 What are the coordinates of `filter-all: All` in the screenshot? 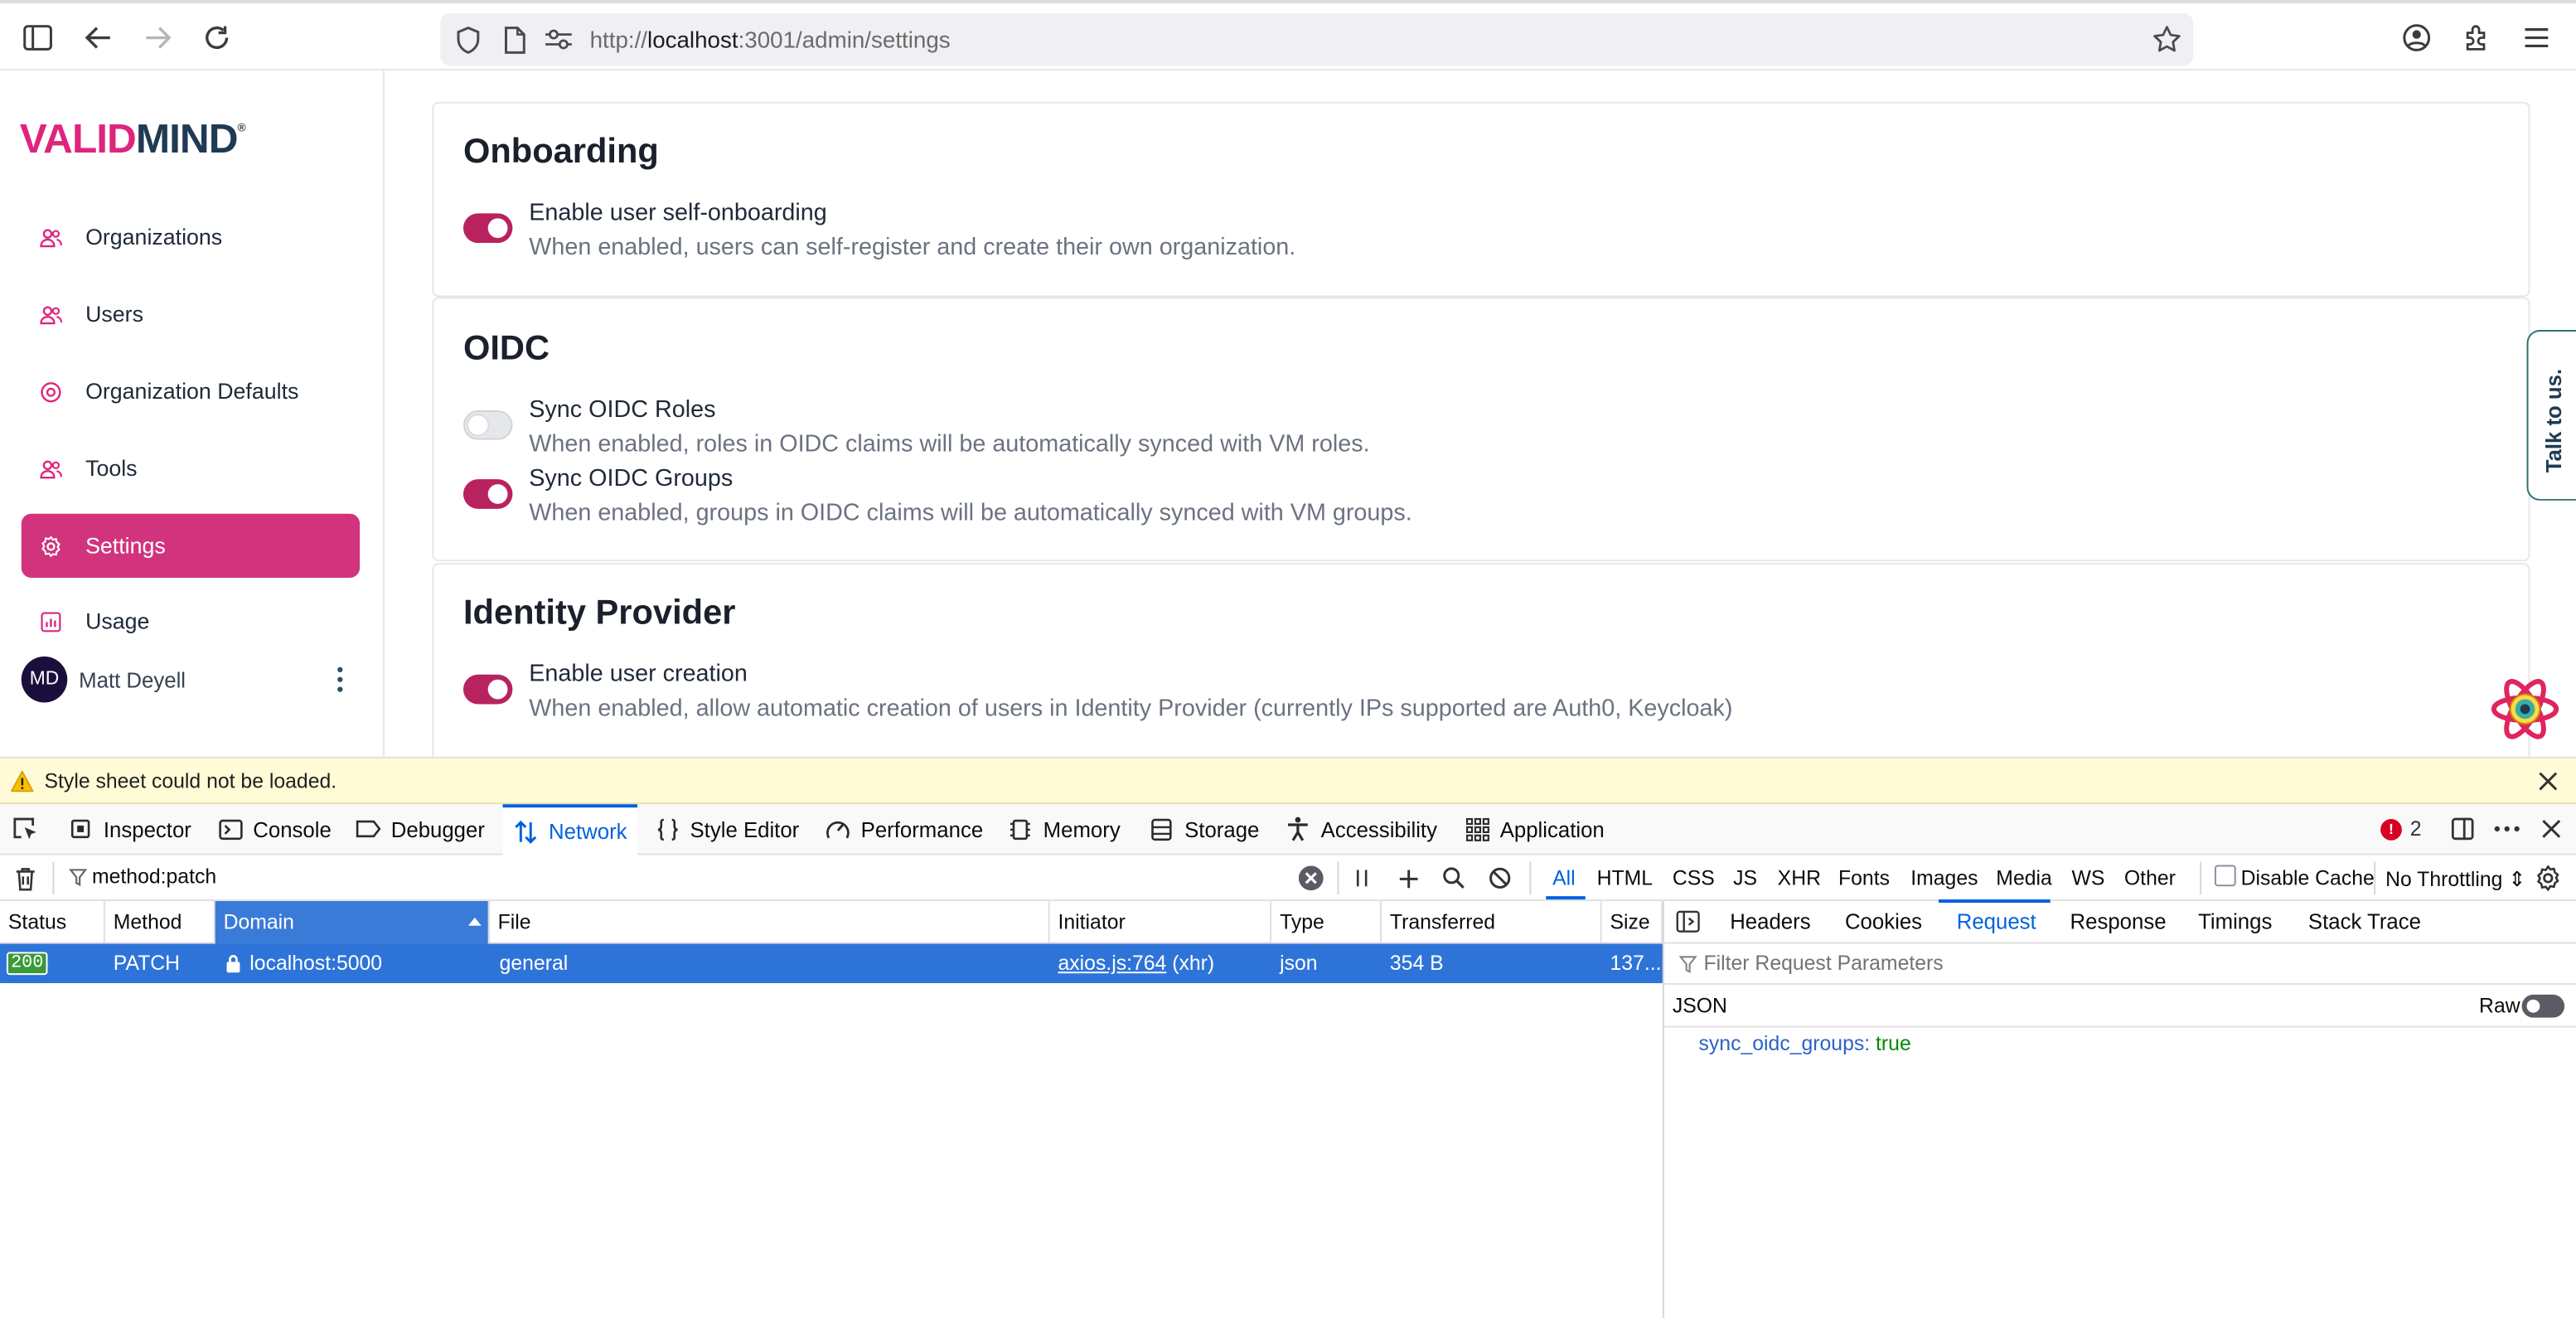 It's located at (1564, 877).